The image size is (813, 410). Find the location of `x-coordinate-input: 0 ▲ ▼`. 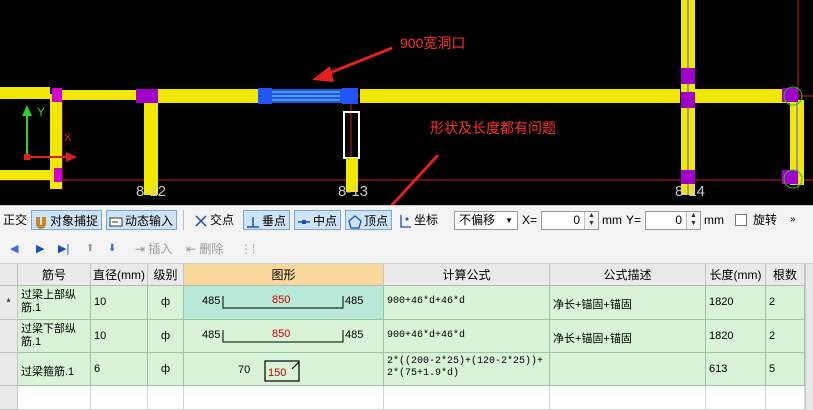

x-coordinate-input: 0 ▲ ▼ is located at coordinates (570, 220).